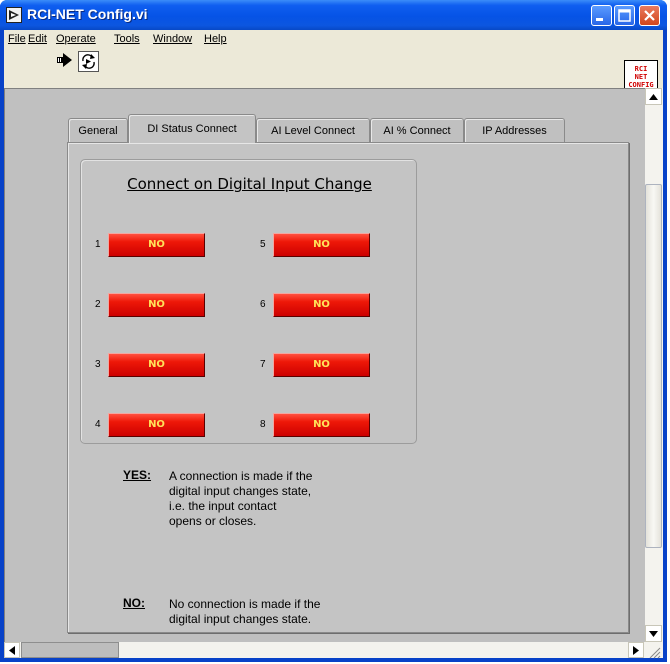  What do you see at coordinates (98, 424) in the screenshot?
I see `input-number-4: 4` at bounding box center [98, 424].